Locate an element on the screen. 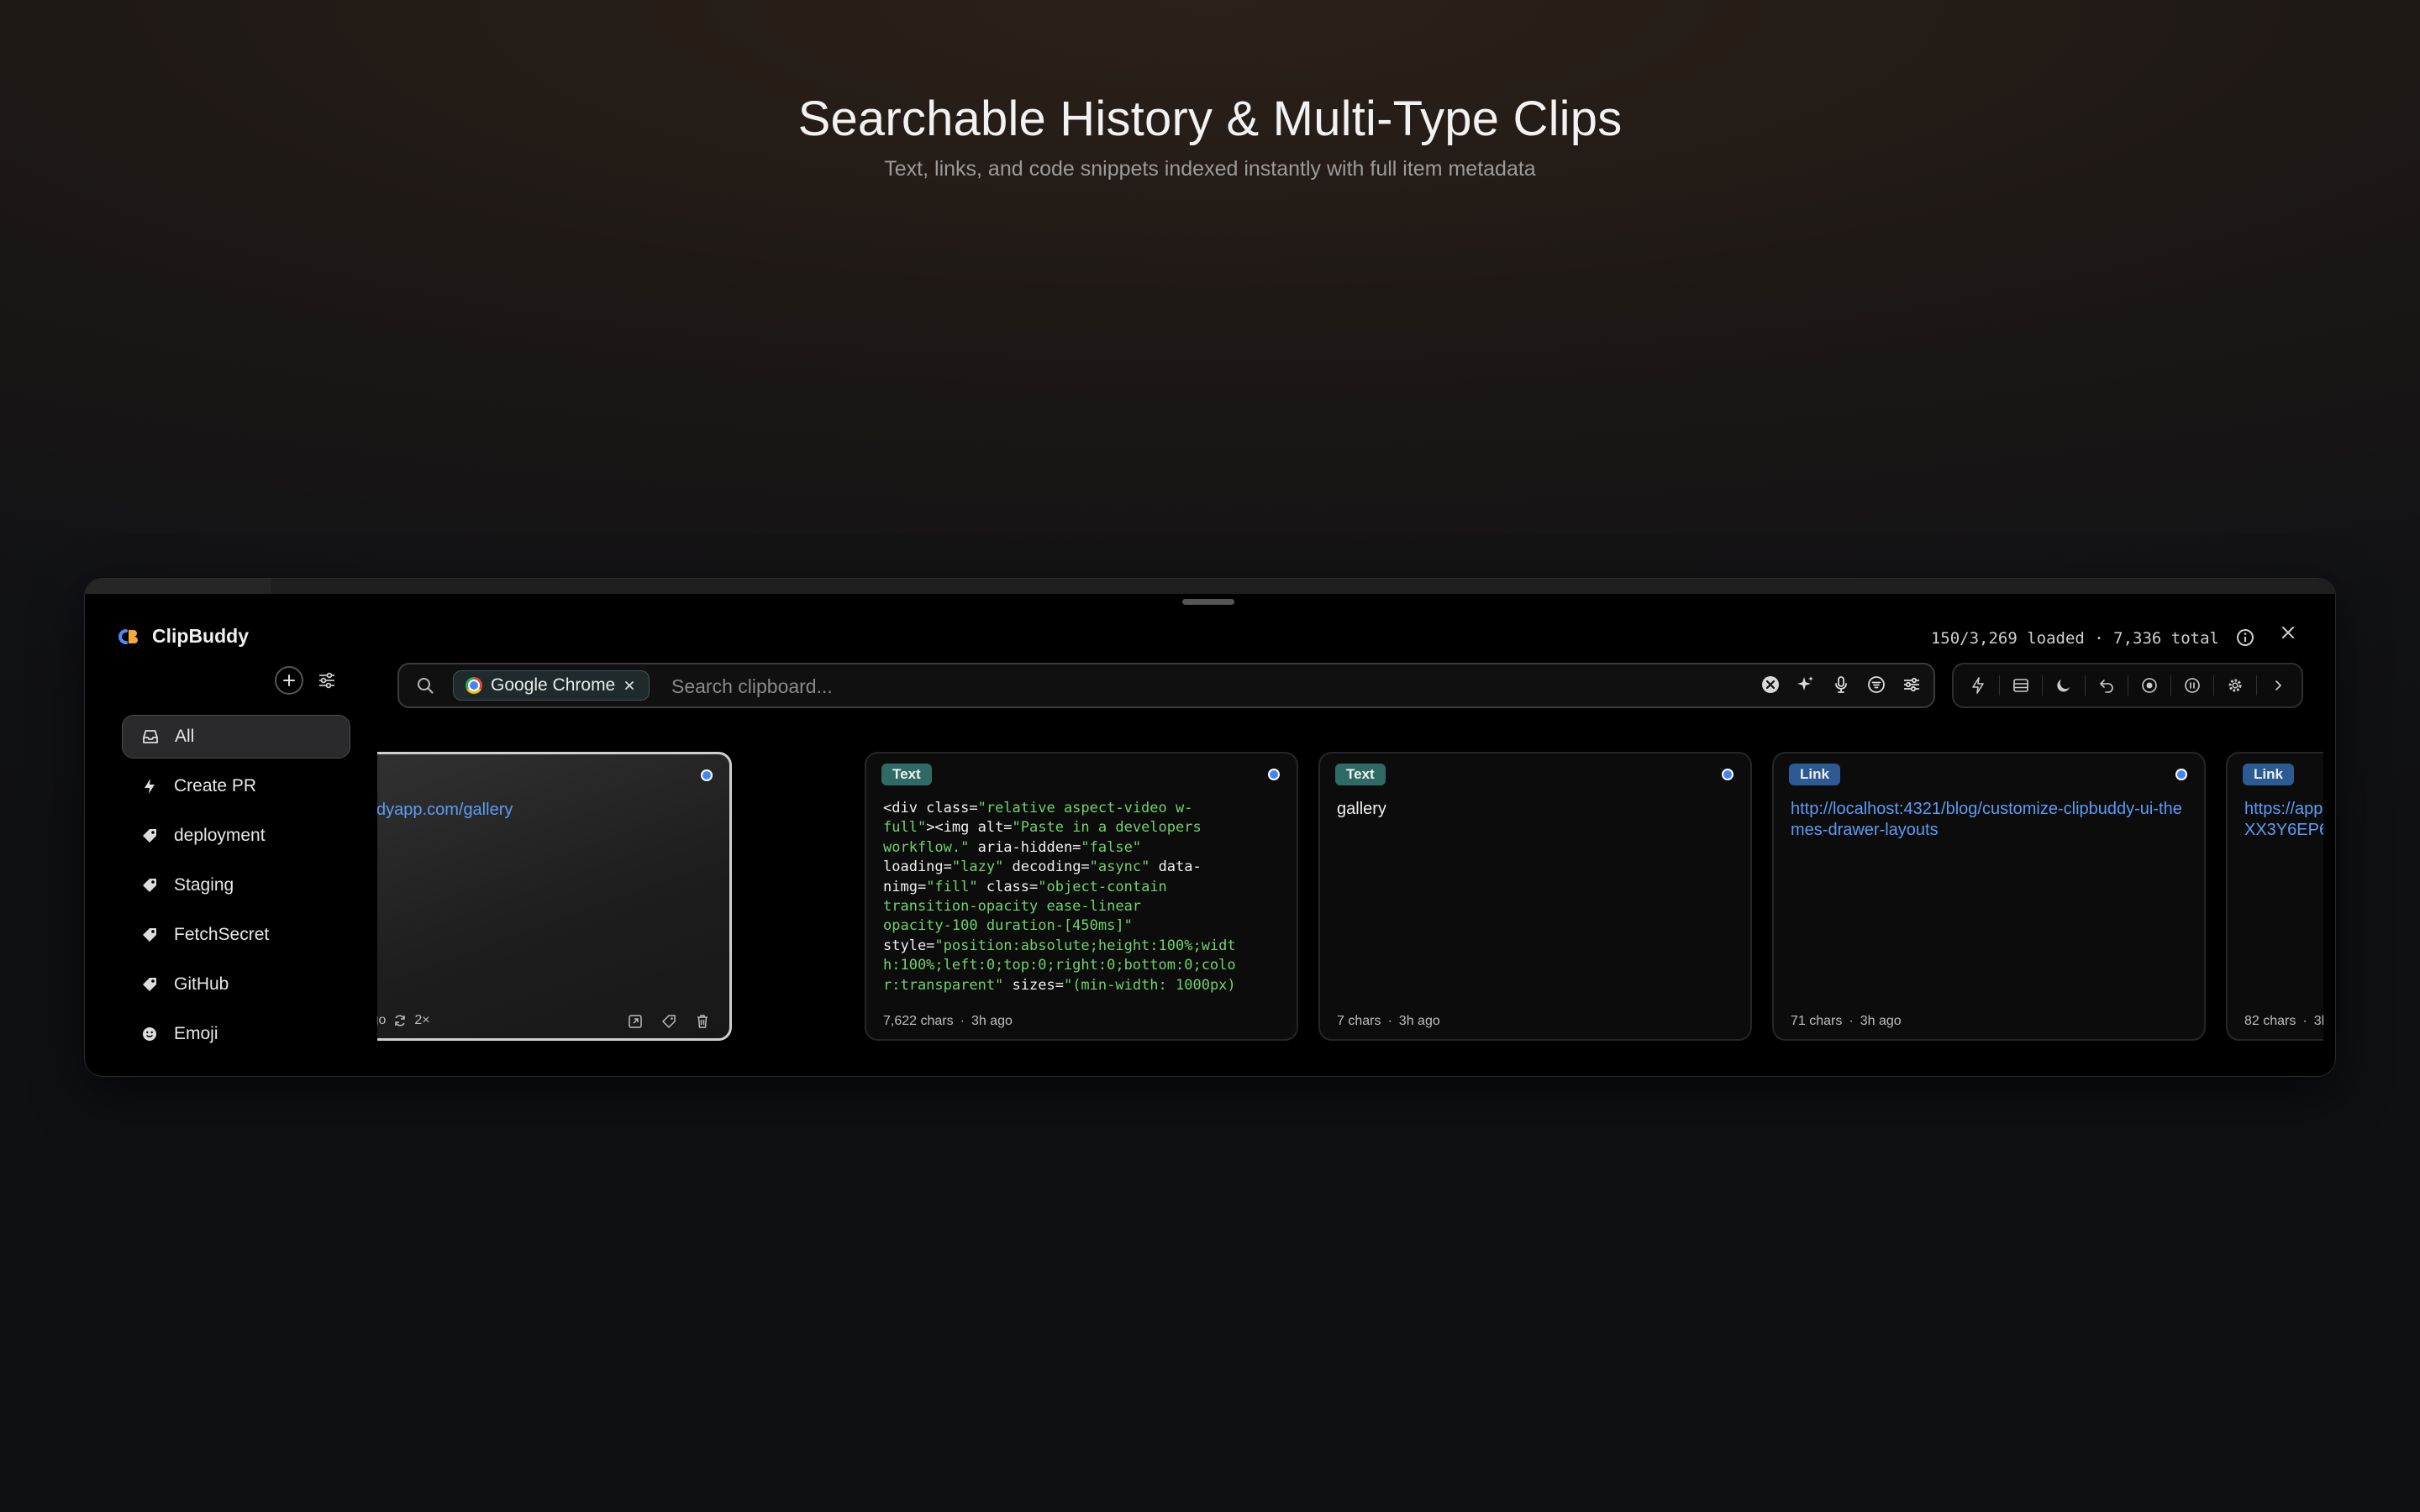  char-count: 7 chars is located at coordinates (1359, 1021).